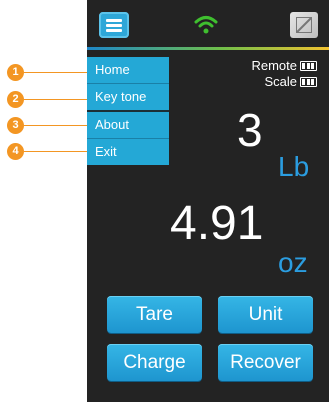  Describe the element at coordinates (294, 166) in the screenshot. I see `pounds-unit: Lb` at that location.